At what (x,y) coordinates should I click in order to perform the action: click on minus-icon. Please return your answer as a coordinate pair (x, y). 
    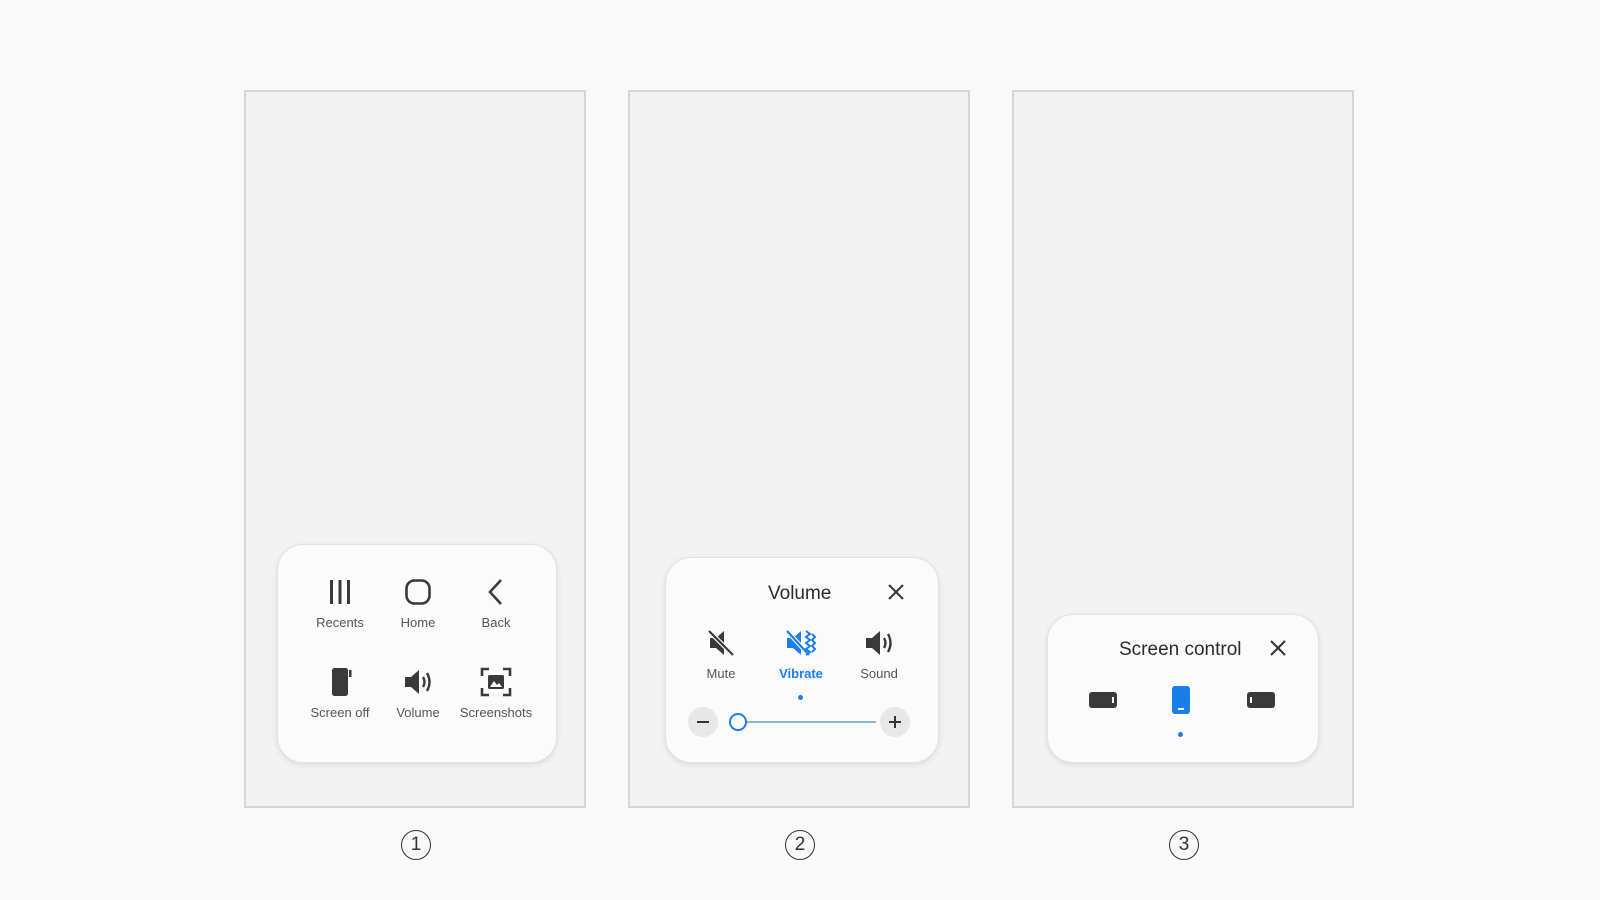
    Looking at the image, I should click on (703, 722).